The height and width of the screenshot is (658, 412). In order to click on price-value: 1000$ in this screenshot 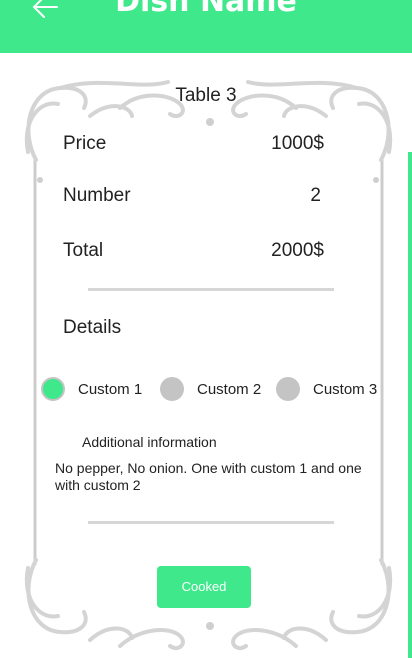, I will do `click(297, 143)`.